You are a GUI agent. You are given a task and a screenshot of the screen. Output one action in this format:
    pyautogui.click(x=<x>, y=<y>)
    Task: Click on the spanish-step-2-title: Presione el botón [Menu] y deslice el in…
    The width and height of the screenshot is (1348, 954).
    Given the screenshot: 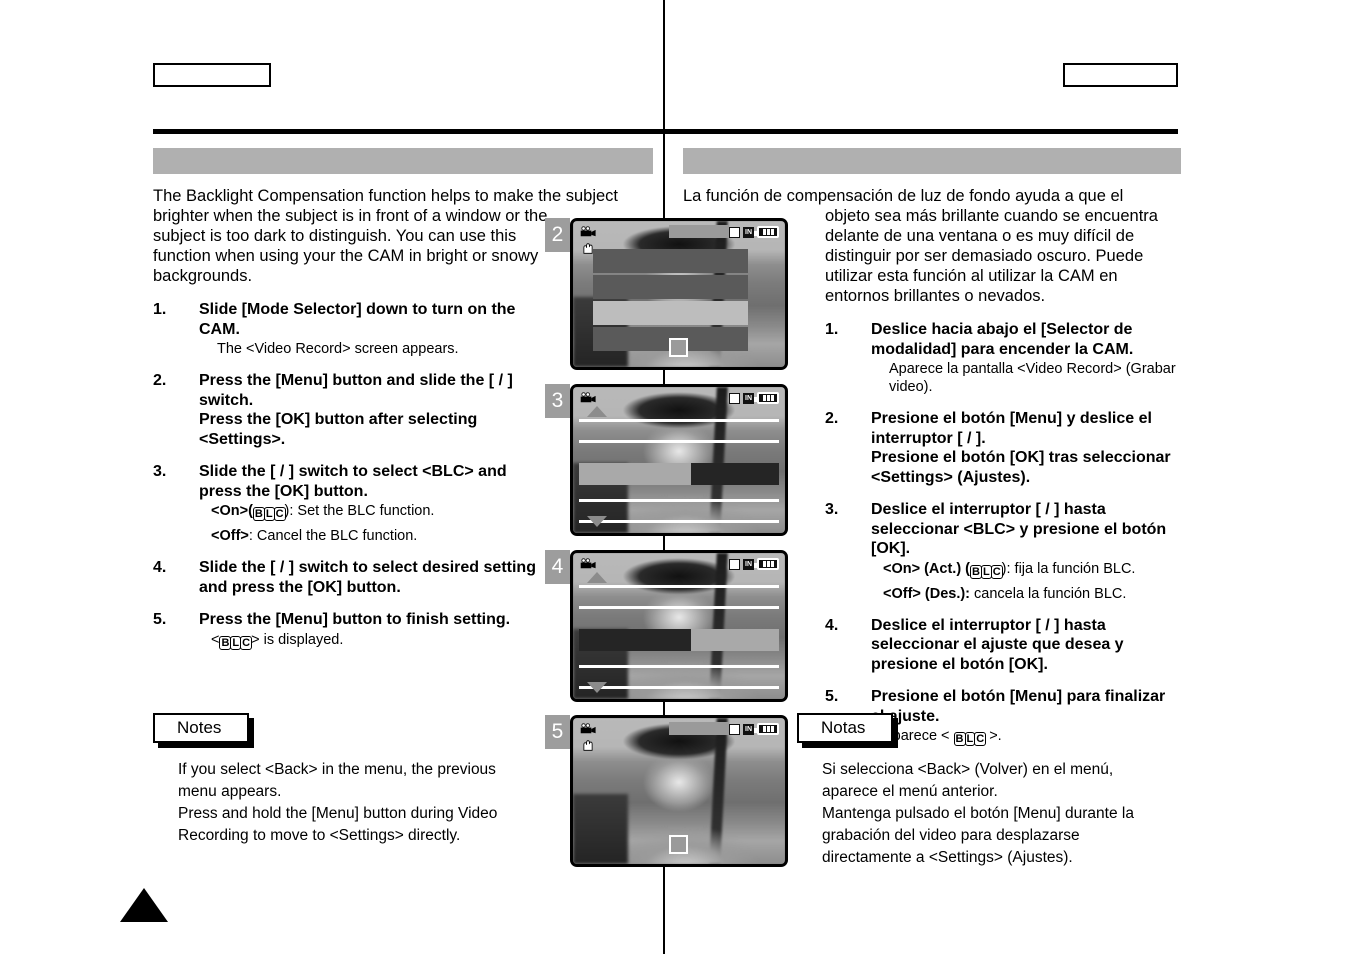 What is the action you would take?
    pyautogui.click(x=1011, y=428)
    